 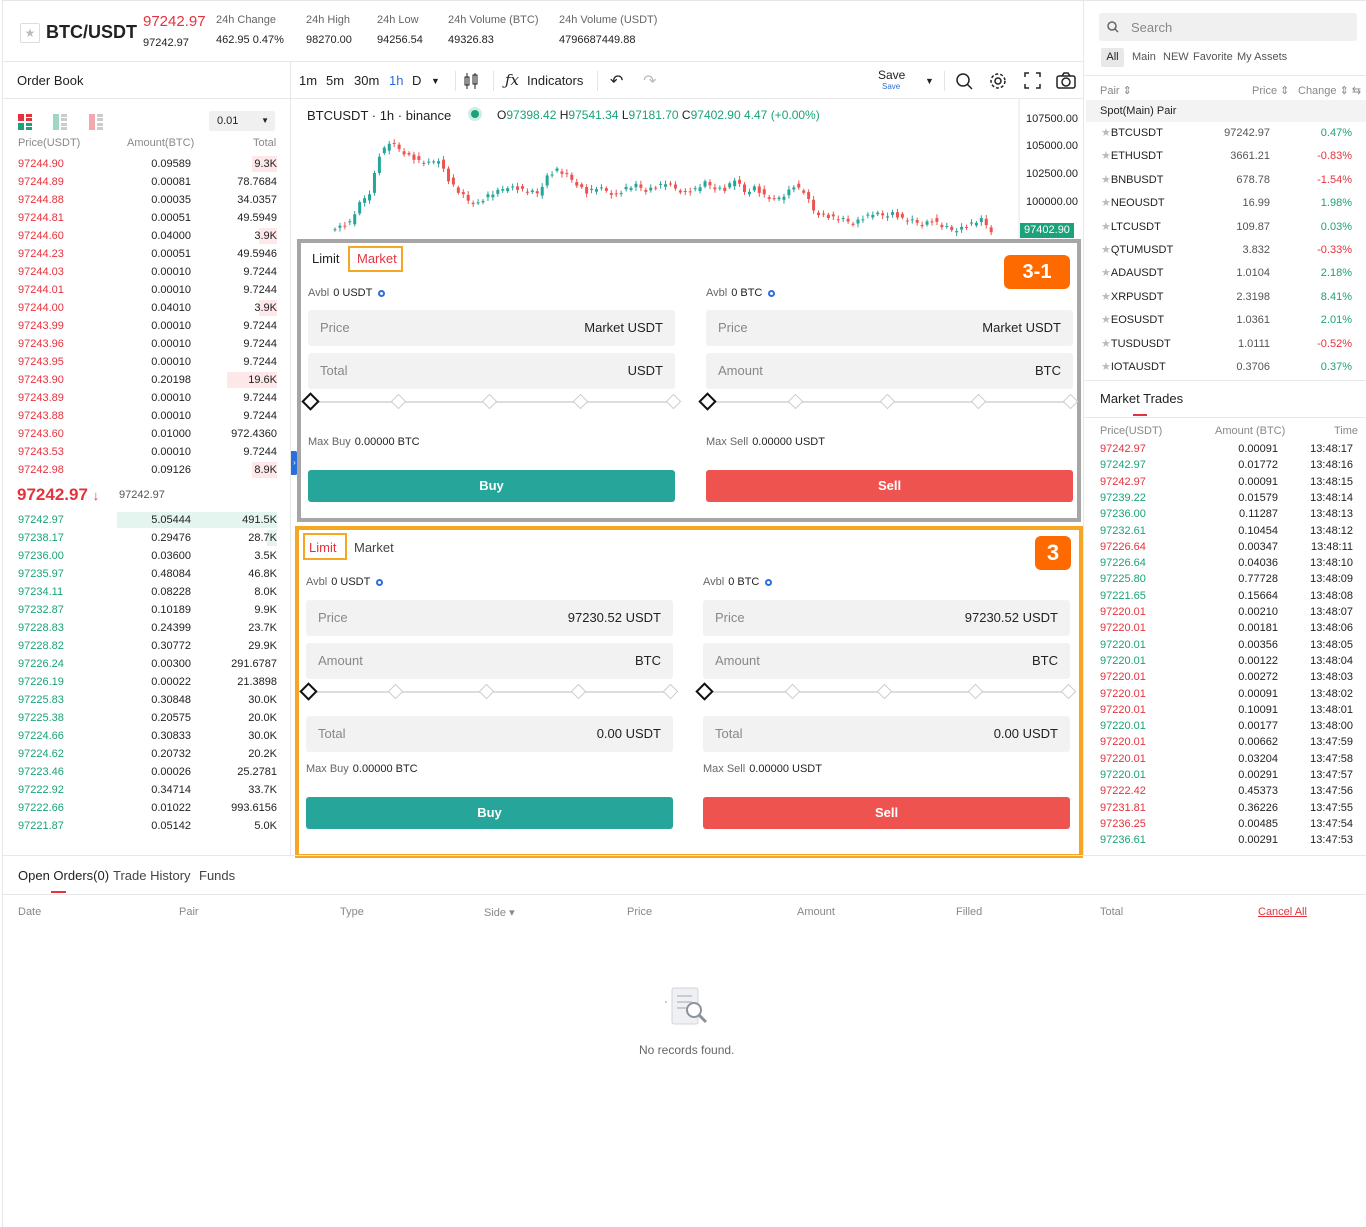 I want to click on bid-row: 97232.87 0.10189 9.9K, so click(x=147, y=610).